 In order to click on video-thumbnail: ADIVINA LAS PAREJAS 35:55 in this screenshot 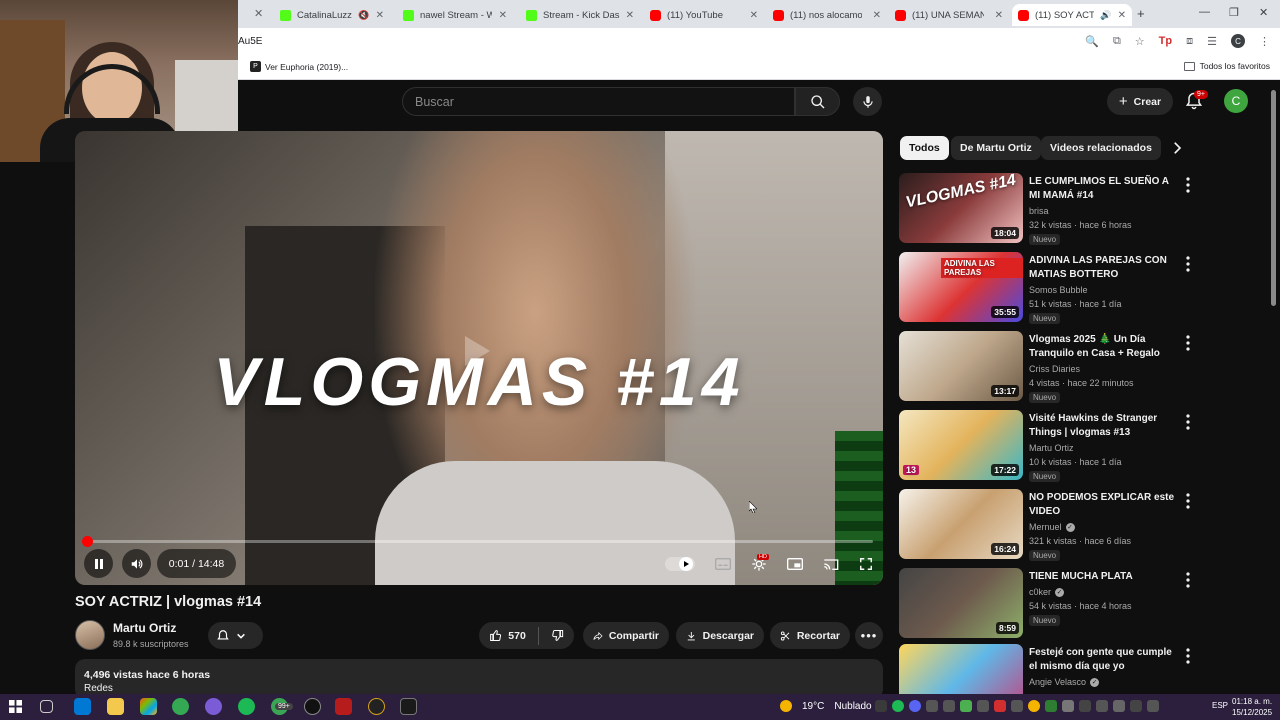, I will do `click(961, 287)`.